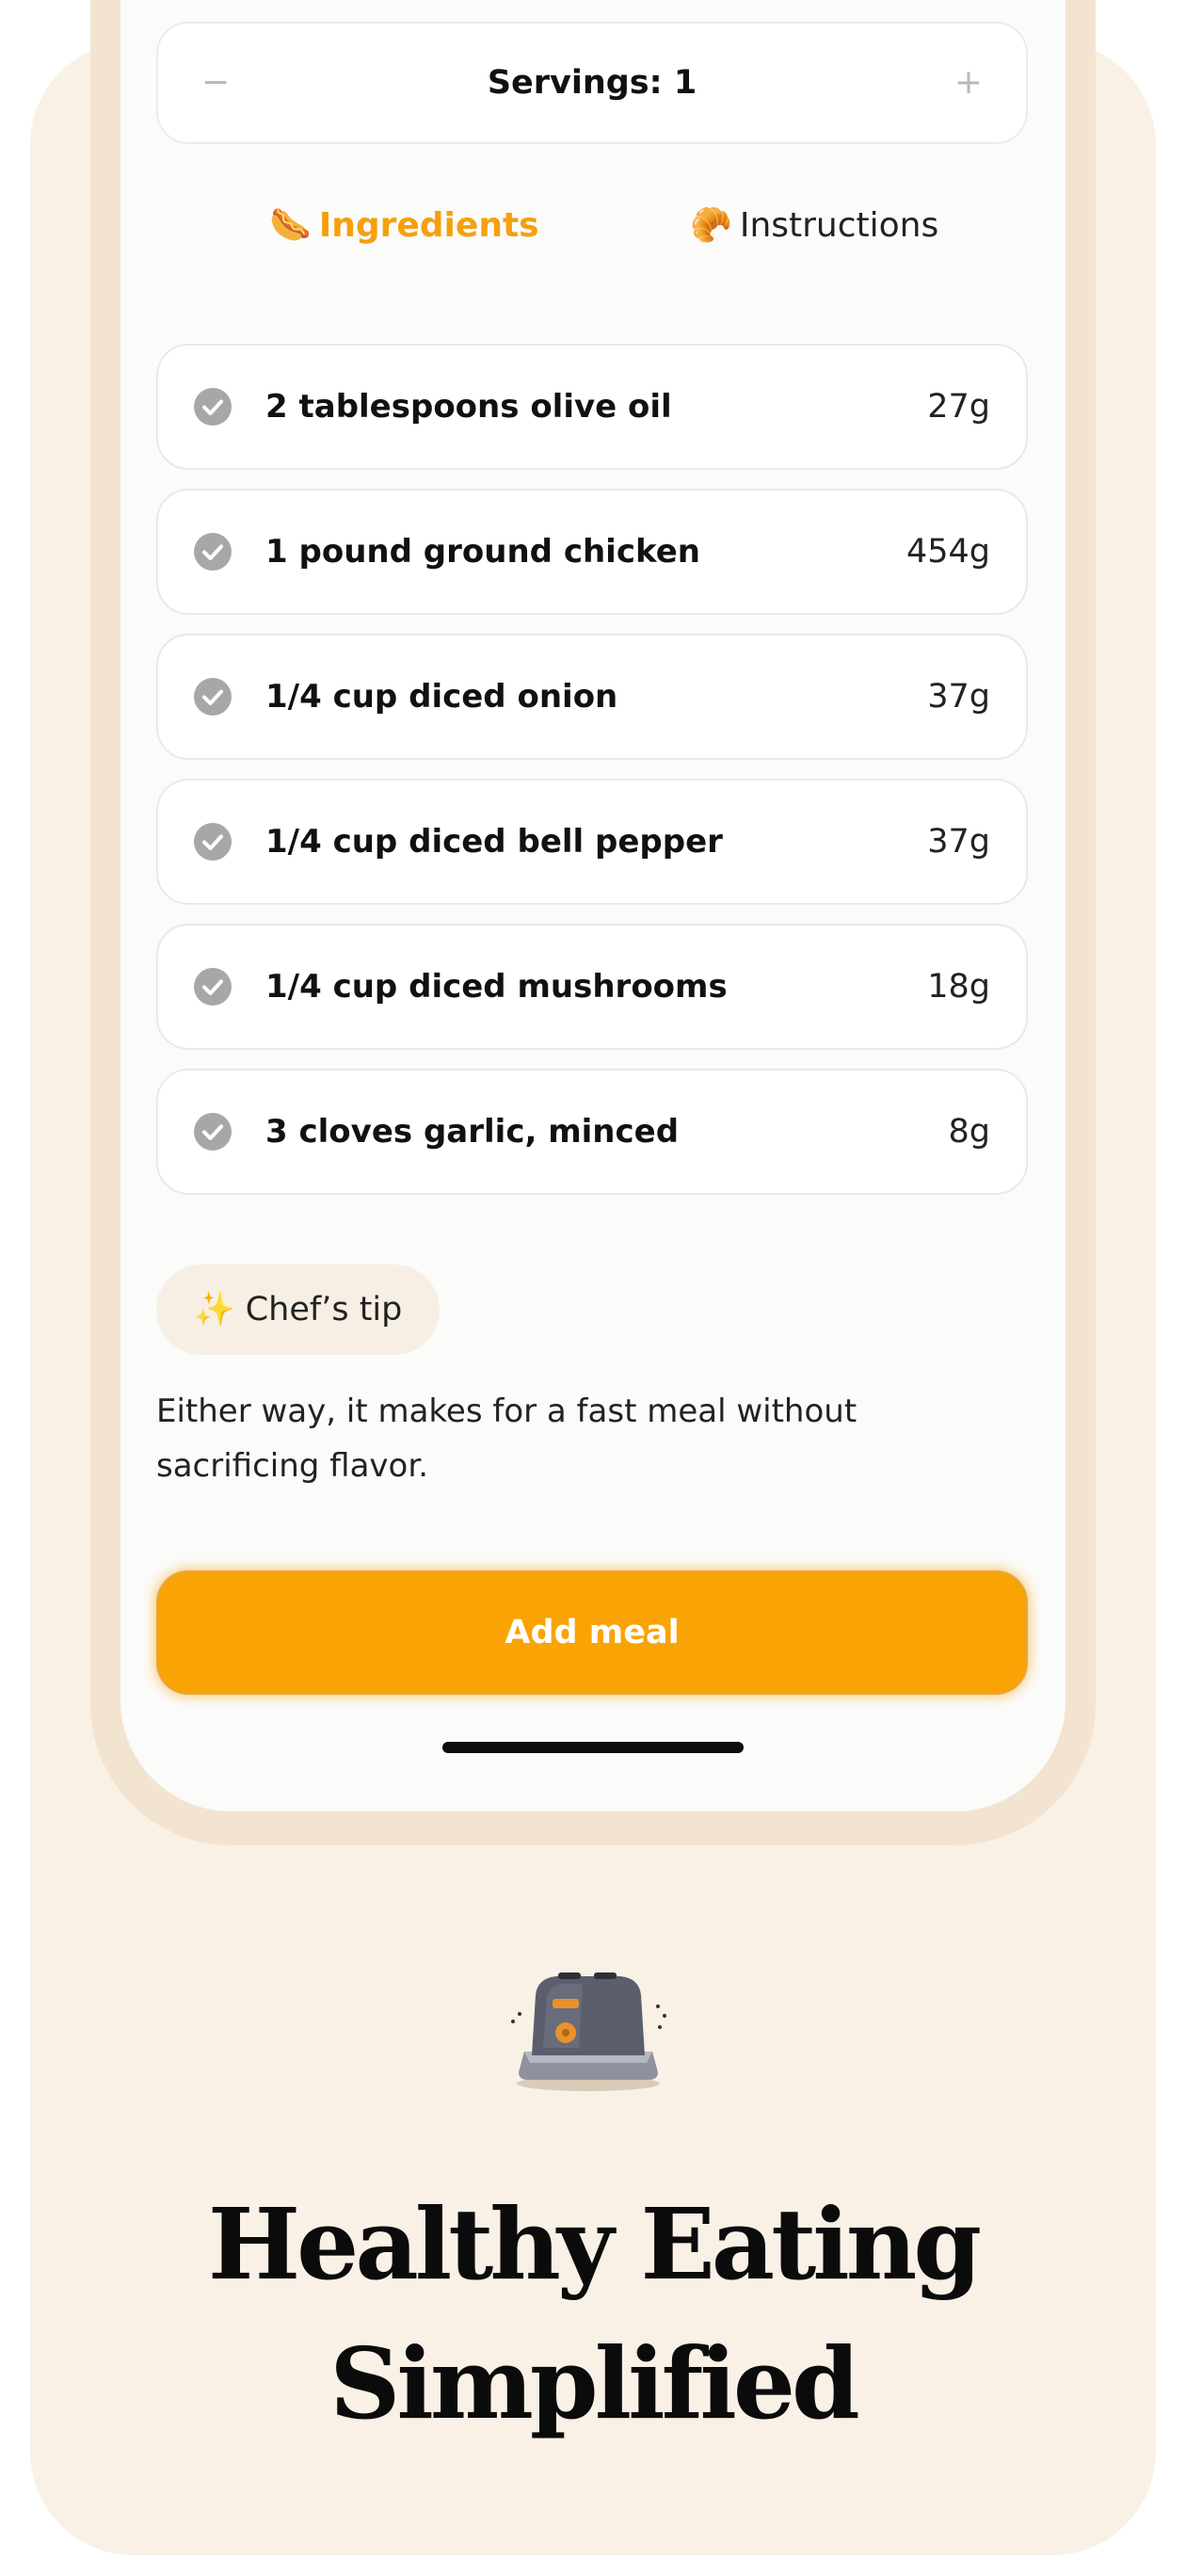  What do you see at coordinates (839, 225) in the screenshot?
I see `tab-instructions-label: Instructions` at bounding box center [839, 225].